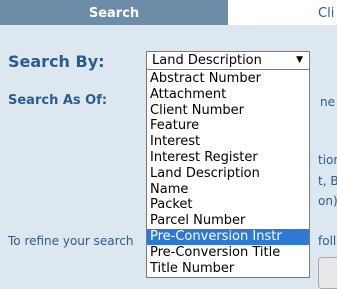 The width and height of the screenshot is (337, 289). Describe the element at coordinates (228, 236) in the screenshot. I see `select-option: Pre-Conversion Instr` at that location.